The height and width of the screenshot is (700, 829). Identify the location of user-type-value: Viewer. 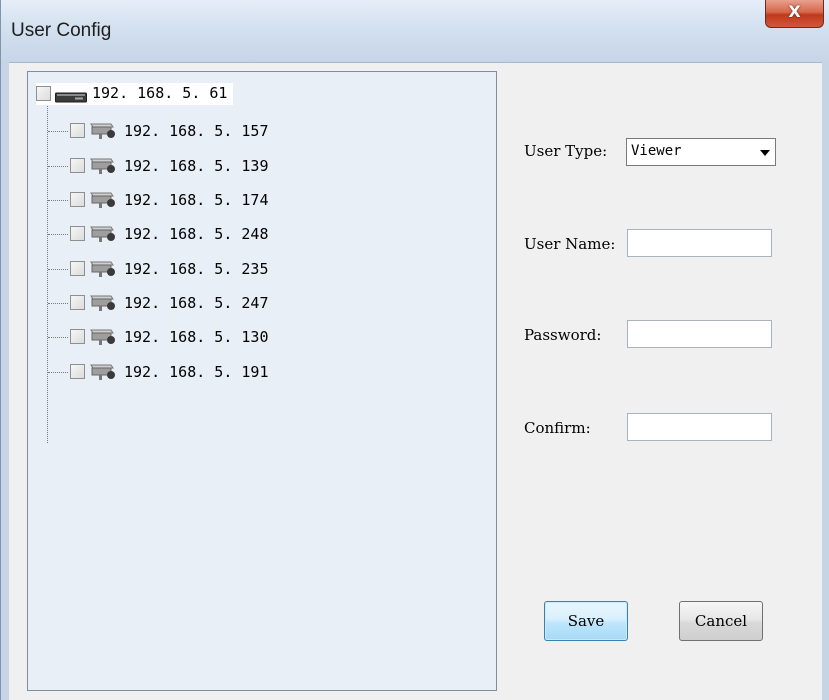
(656, 151).